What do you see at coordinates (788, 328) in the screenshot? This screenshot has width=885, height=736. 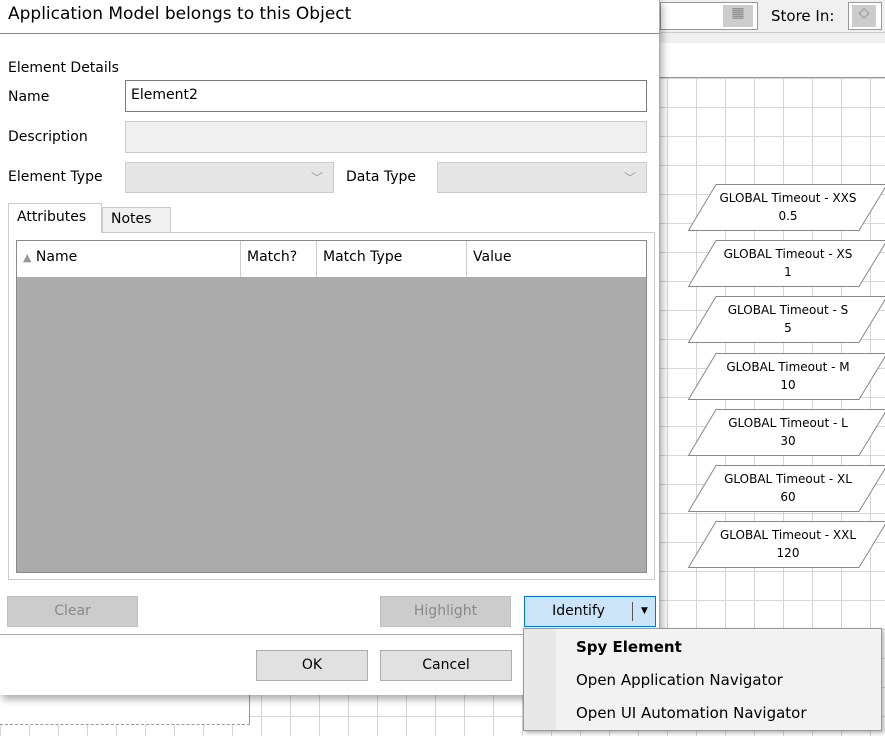 I see `stage-value: 5` at bounding box center [788, 328].